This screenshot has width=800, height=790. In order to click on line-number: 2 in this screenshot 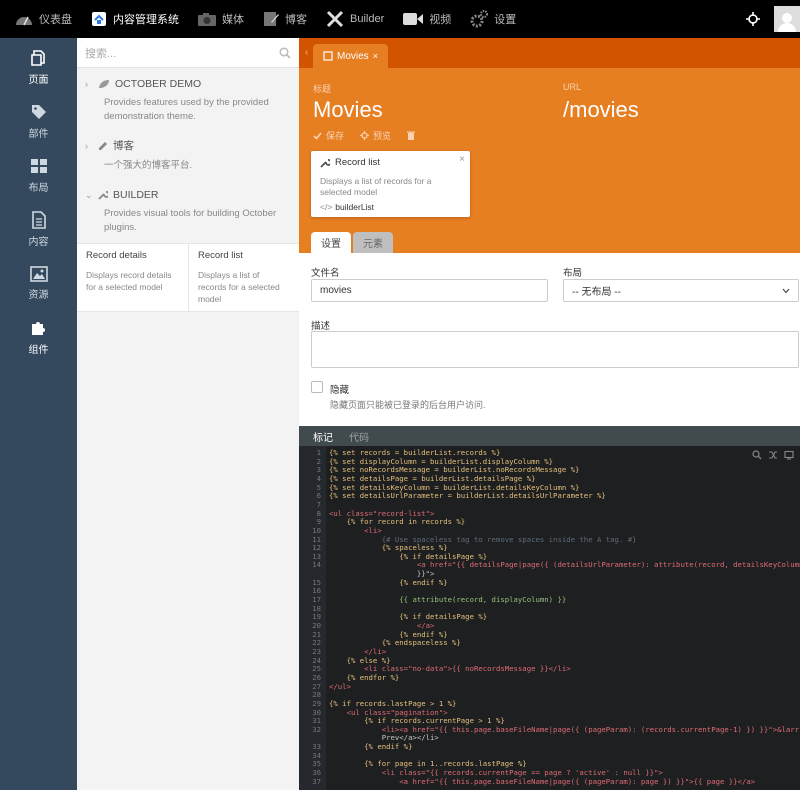, I will do `click(318, 461)`.